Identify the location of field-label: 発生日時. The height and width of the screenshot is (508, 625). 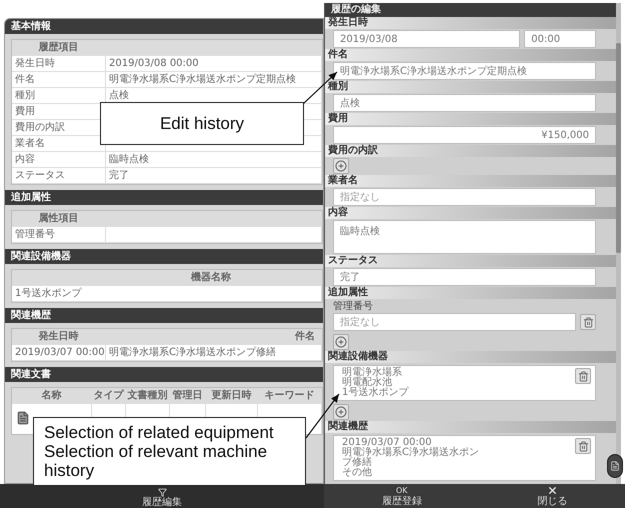
(470, 23).